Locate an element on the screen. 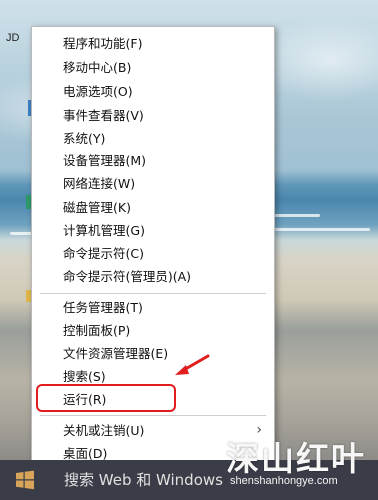 The width and height of the screenshot is (378, 500). menu-item-computer-management: 计算机管理(G) is located at coordinates (153, 230).